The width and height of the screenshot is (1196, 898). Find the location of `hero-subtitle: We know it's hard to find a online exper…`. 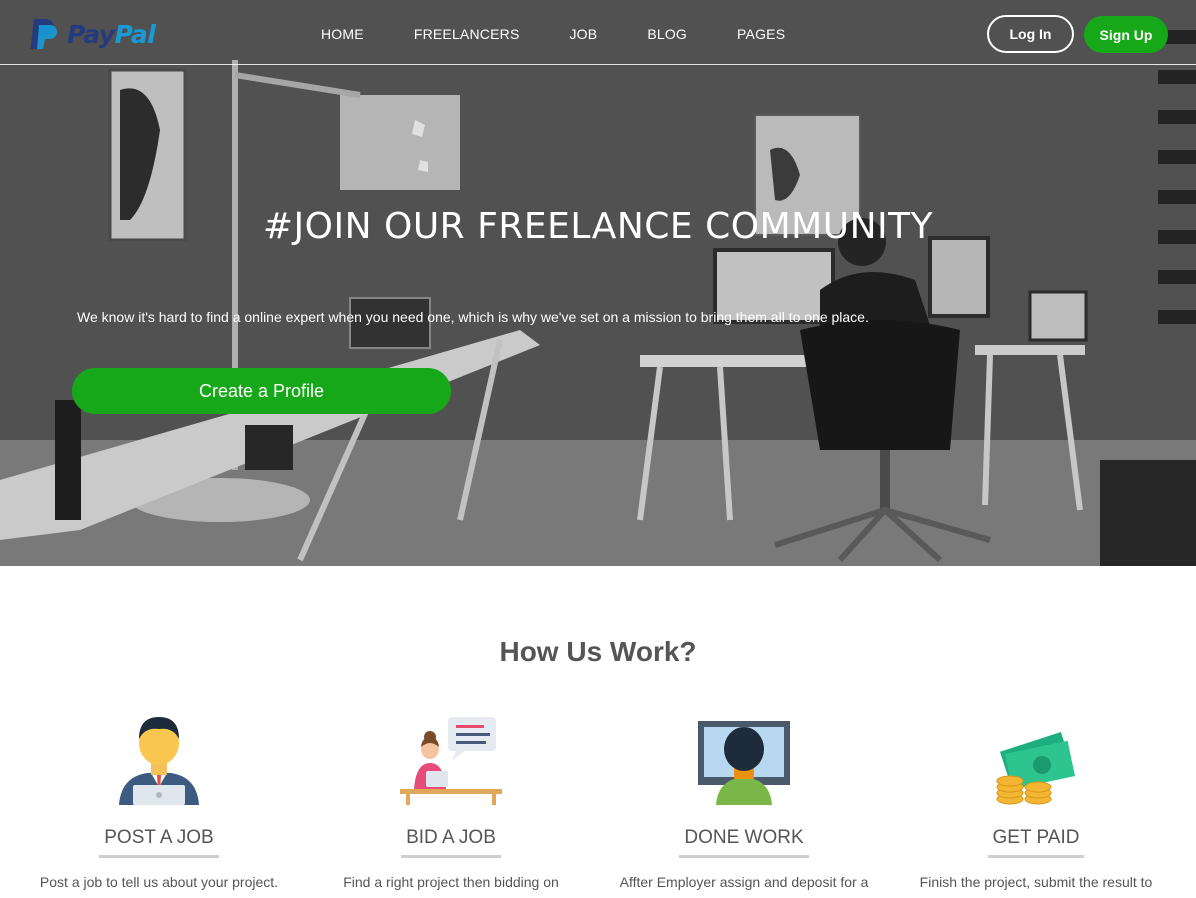

hero-subtitle: We know it's hard to find a online exper… is located at coordinates (473, 317).